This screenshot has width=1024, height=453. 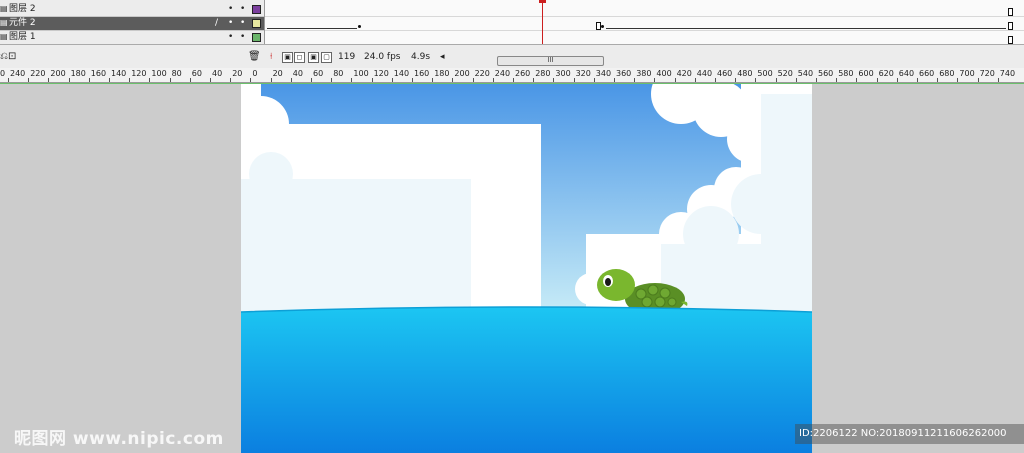 I want to click on layer-name: 元件 2, so click(x=22, y=23).